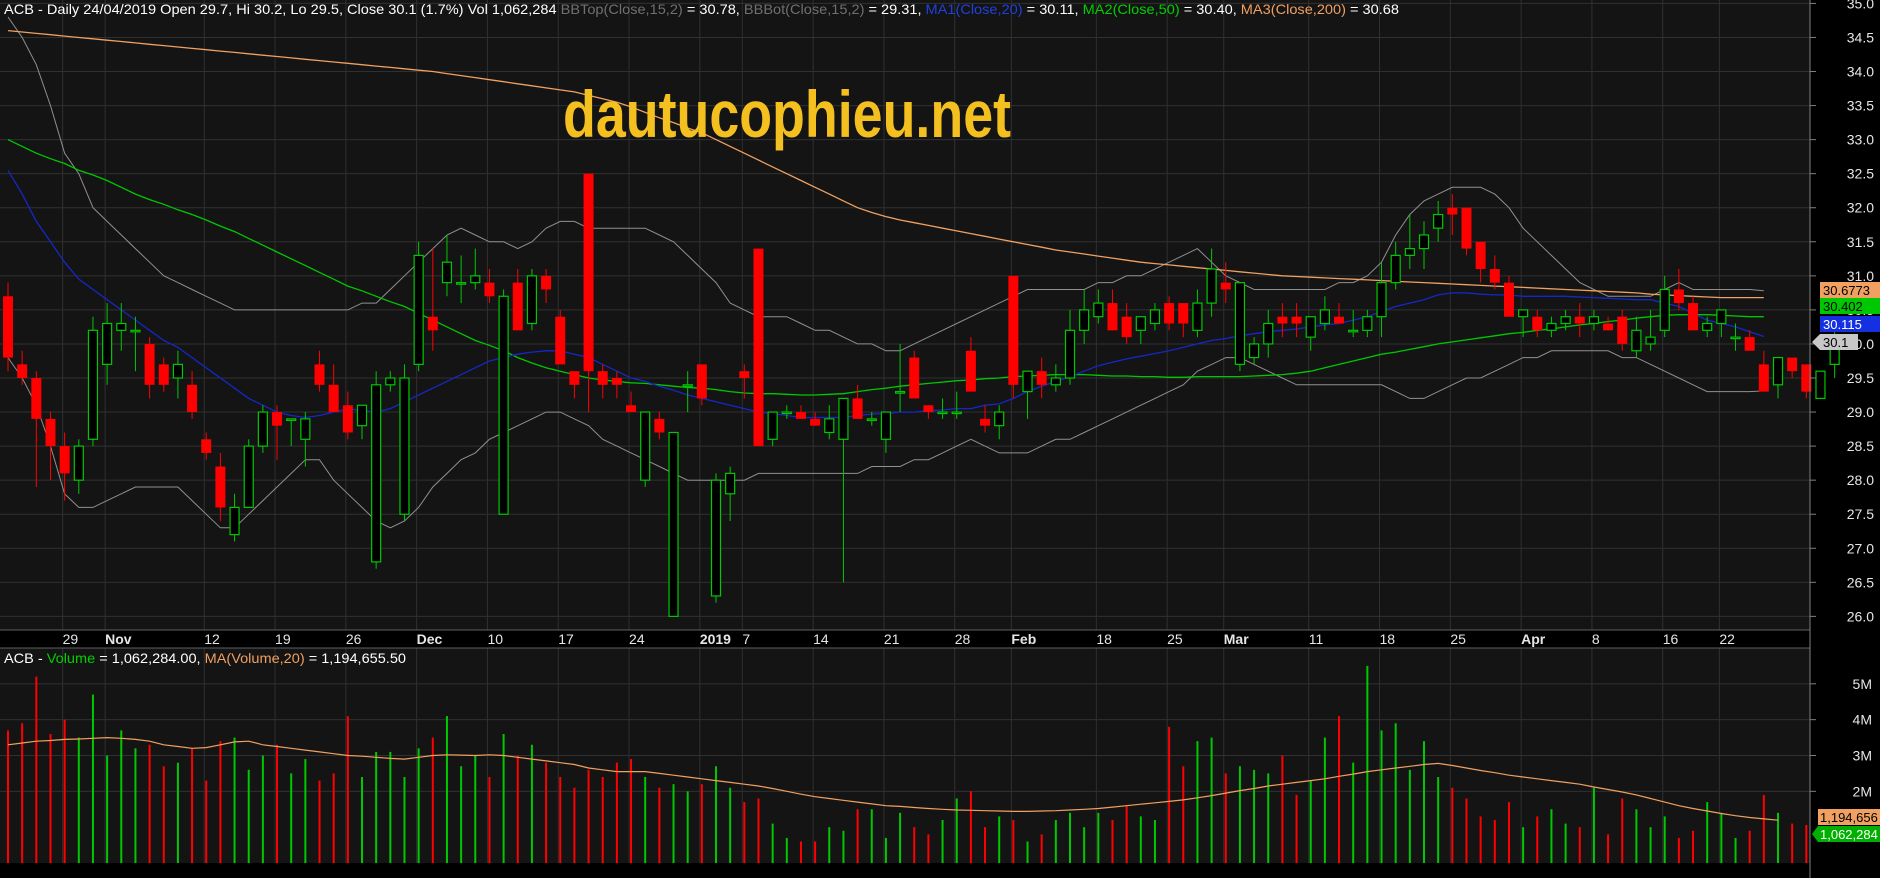 The width and height of the screenshot is (1880, 878). Describe the element at coordinates (713, 9) in the screenshot. I see `bbtop-value: = 30.78,` at that location.